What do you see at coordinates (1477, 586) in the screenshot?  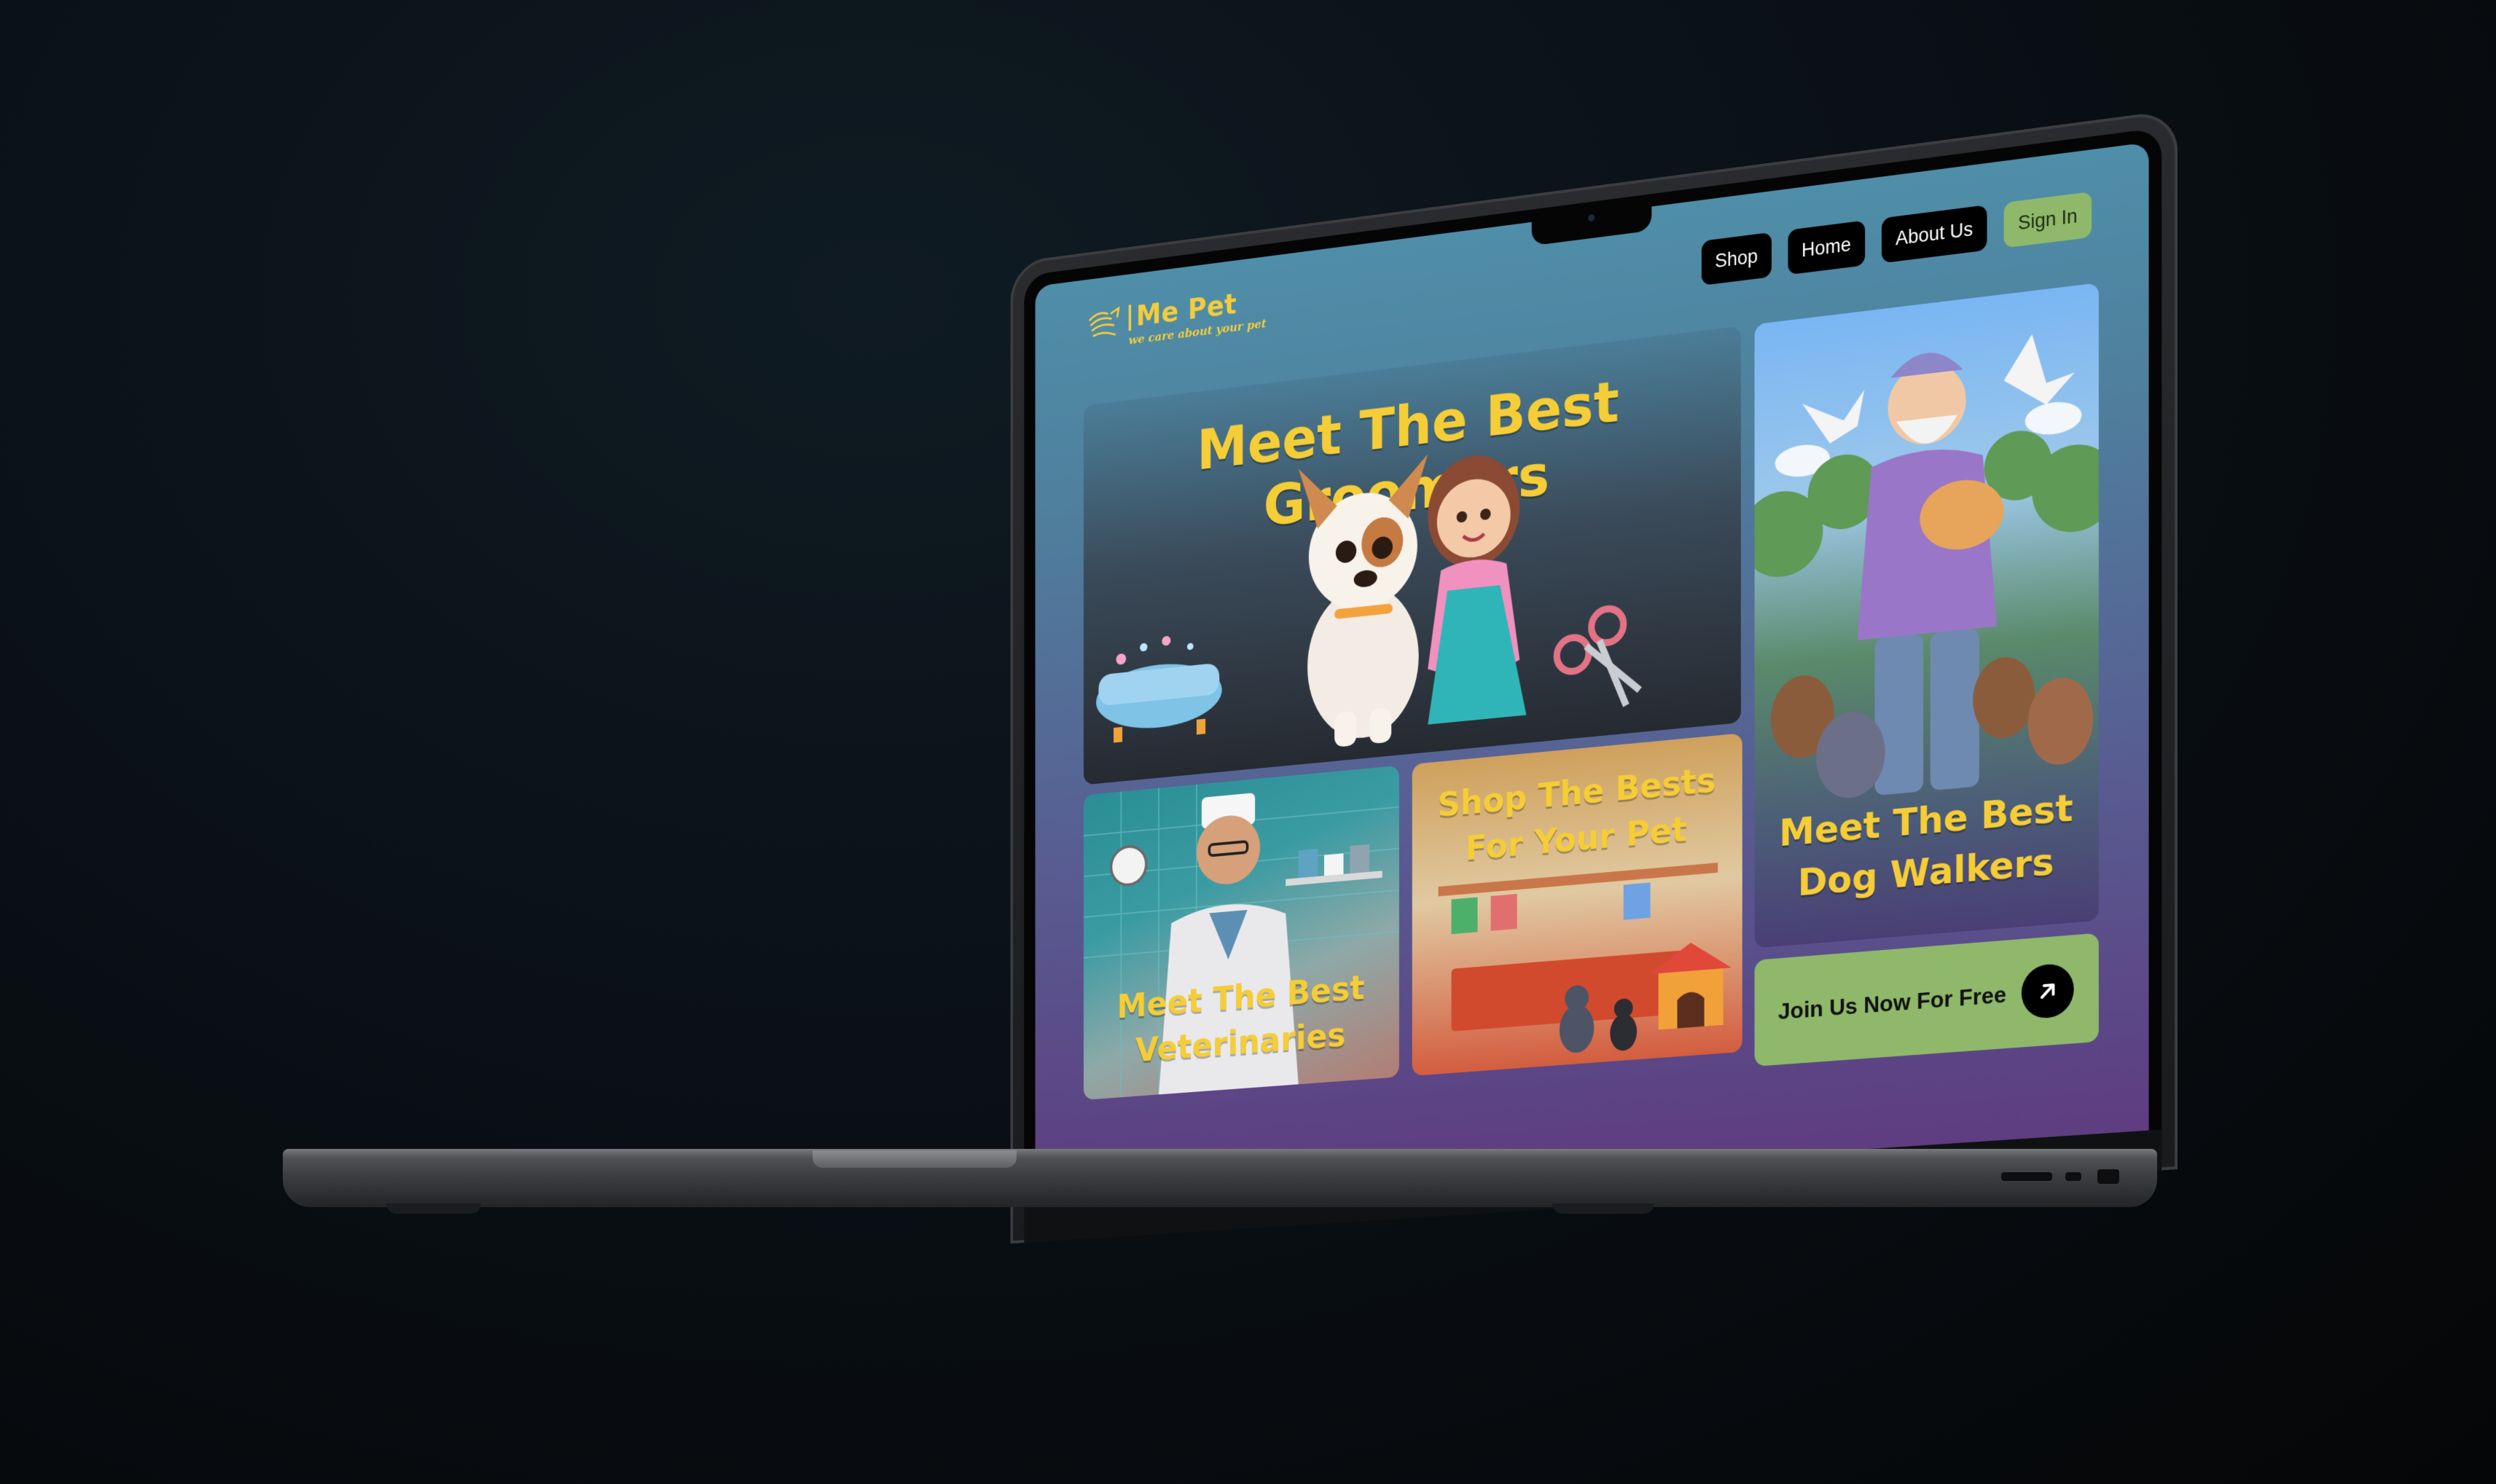 I see `groomer-woman-illustration` at bounding box center [1477, 586].